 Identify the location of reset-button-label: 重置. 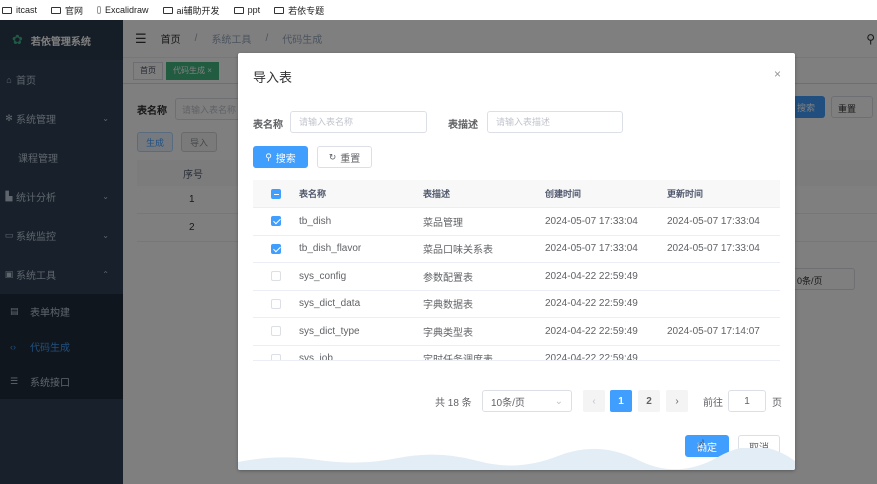
(350, 159).